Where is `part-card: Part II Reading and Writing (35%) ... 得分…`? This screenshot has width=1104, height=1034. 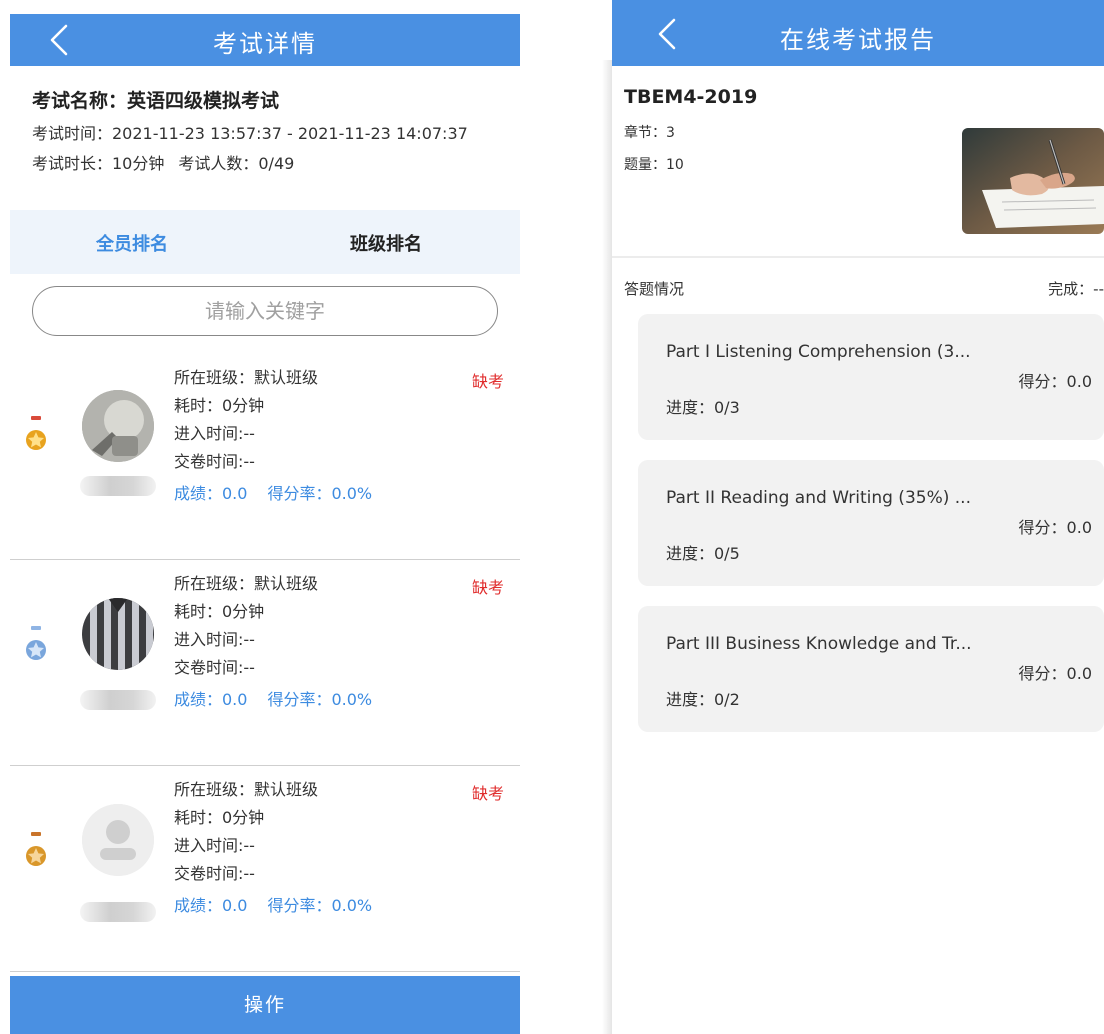 part-card: Part II Reading and Writing (35%) ... 得分… is located at coordinates (871, 523).